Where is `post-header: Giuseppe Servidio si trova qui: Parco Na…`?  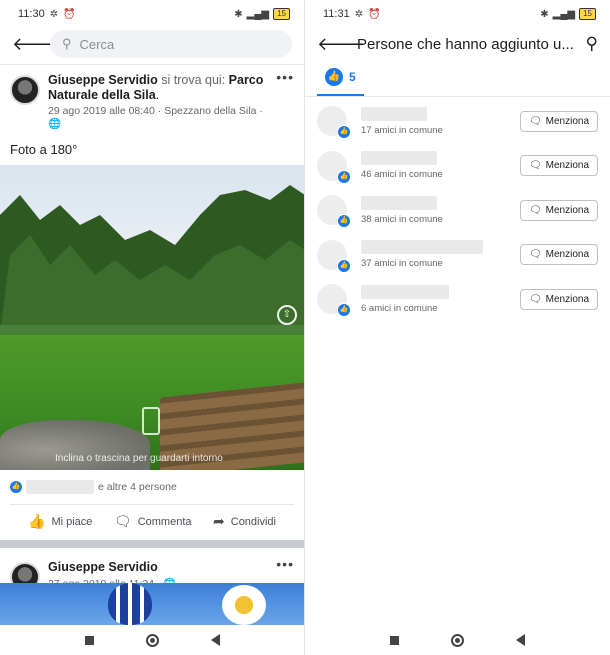
post-header: Giuseppe Servidio si trova qui: Parco Na… is located at coordinates (152, 97).